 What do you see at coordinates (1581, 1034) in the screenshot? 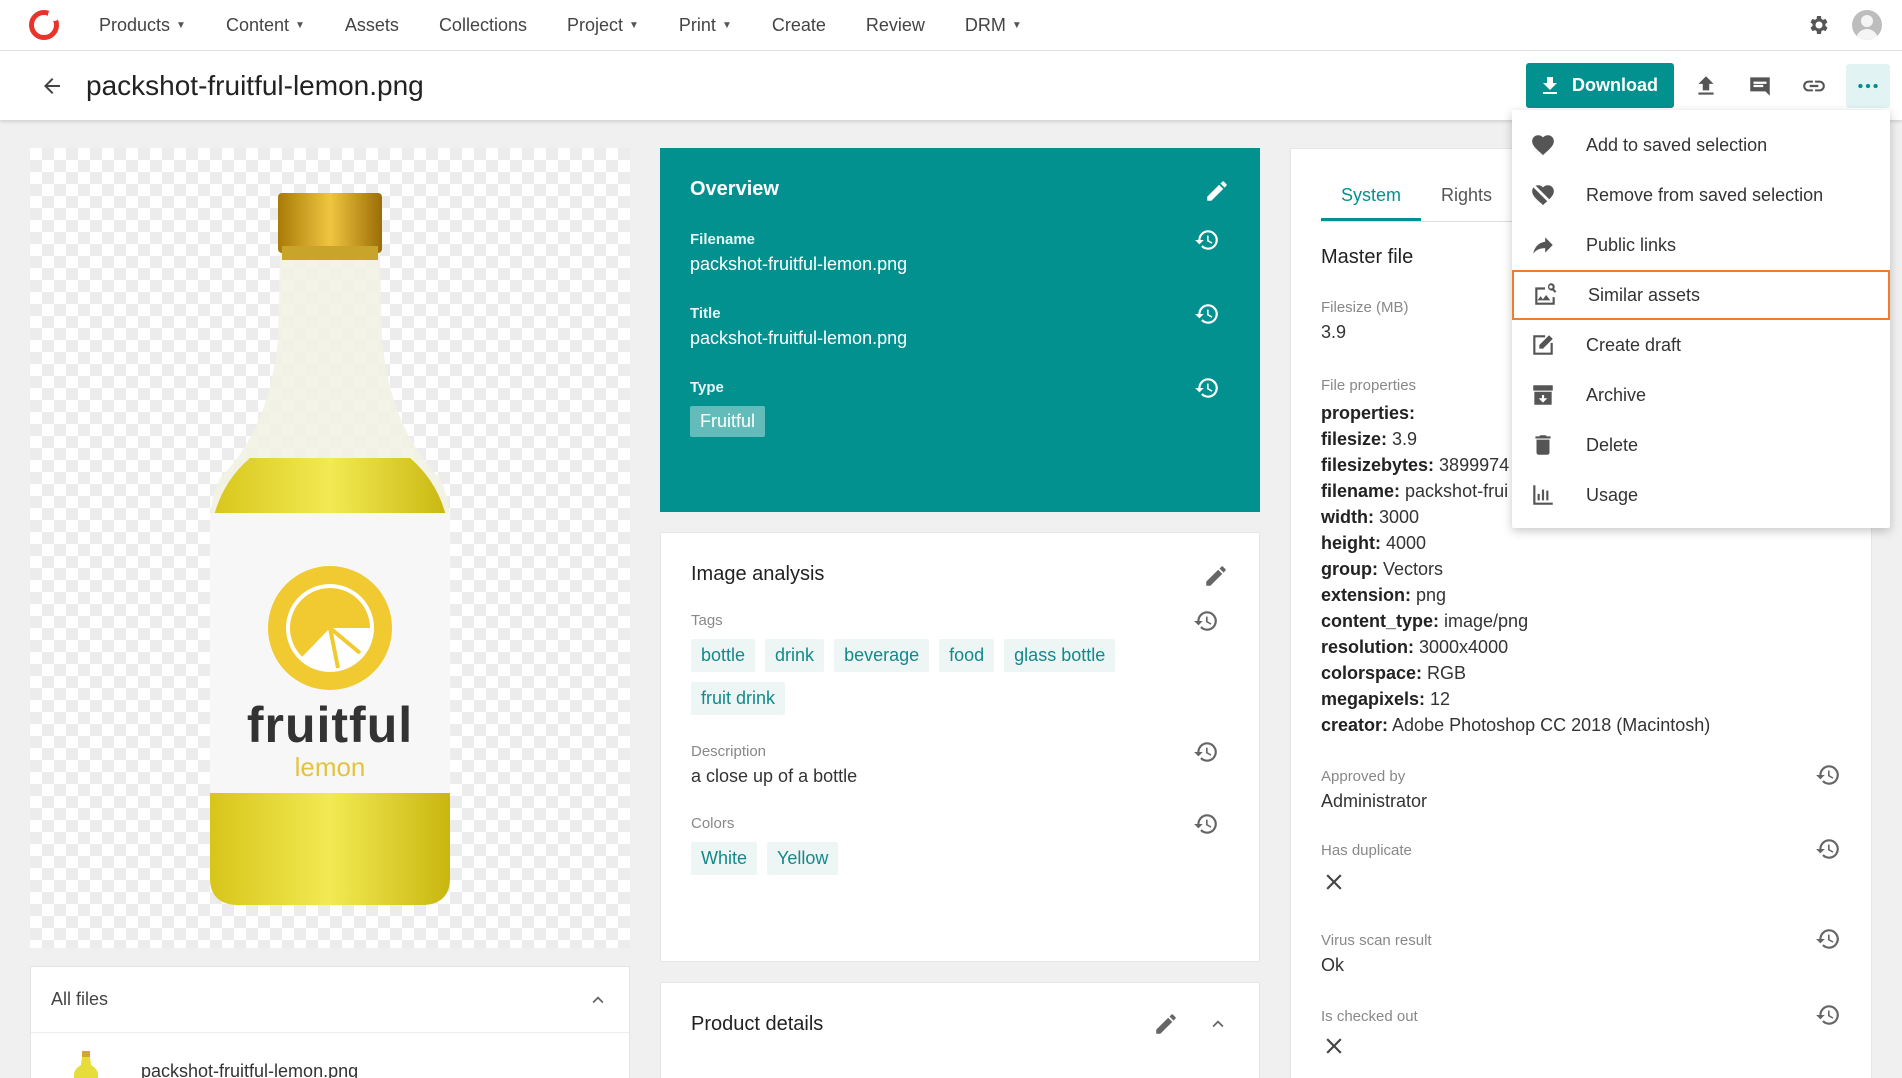
I see `checked-out-field: Is checked out` at bounding box center [1581, 1034].